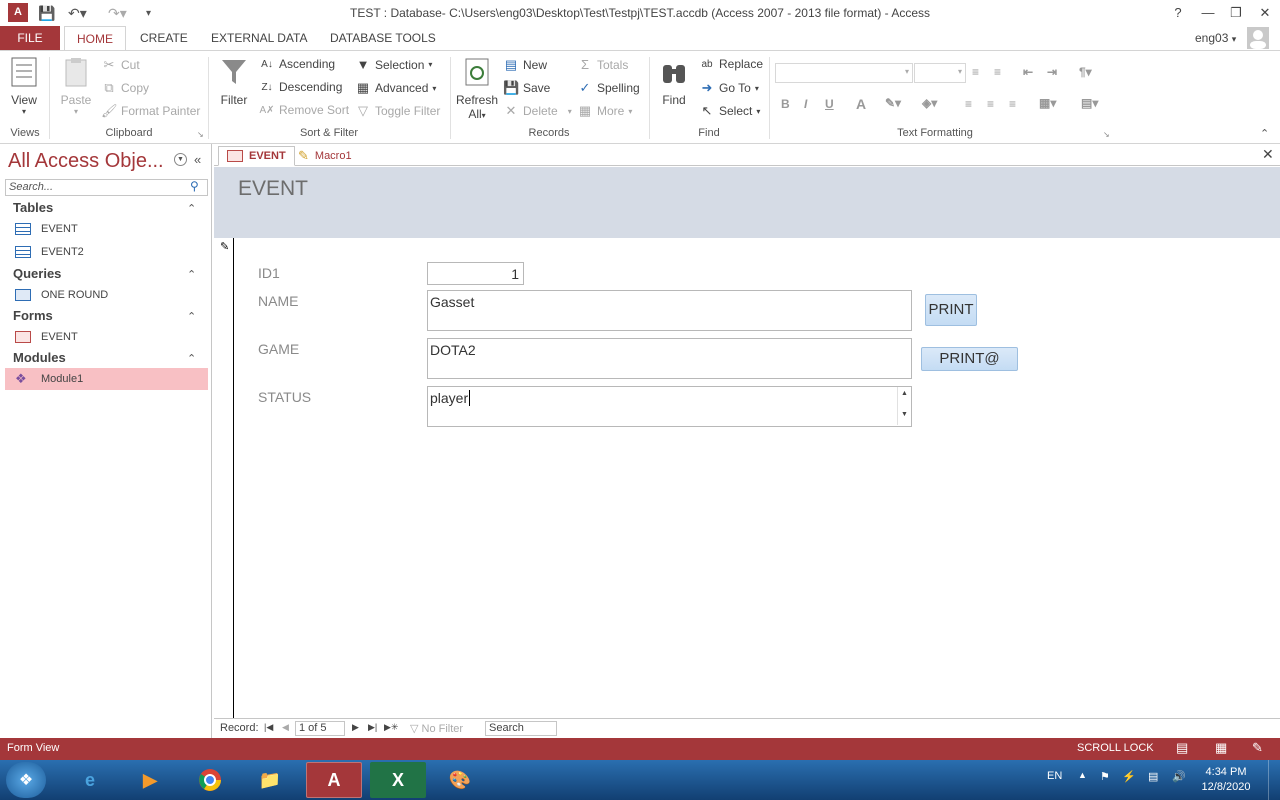 Image resolution: width=1280 pixels, height=800 pixels. I want to click on prev-record-icon: ◀, so click(285, 727).